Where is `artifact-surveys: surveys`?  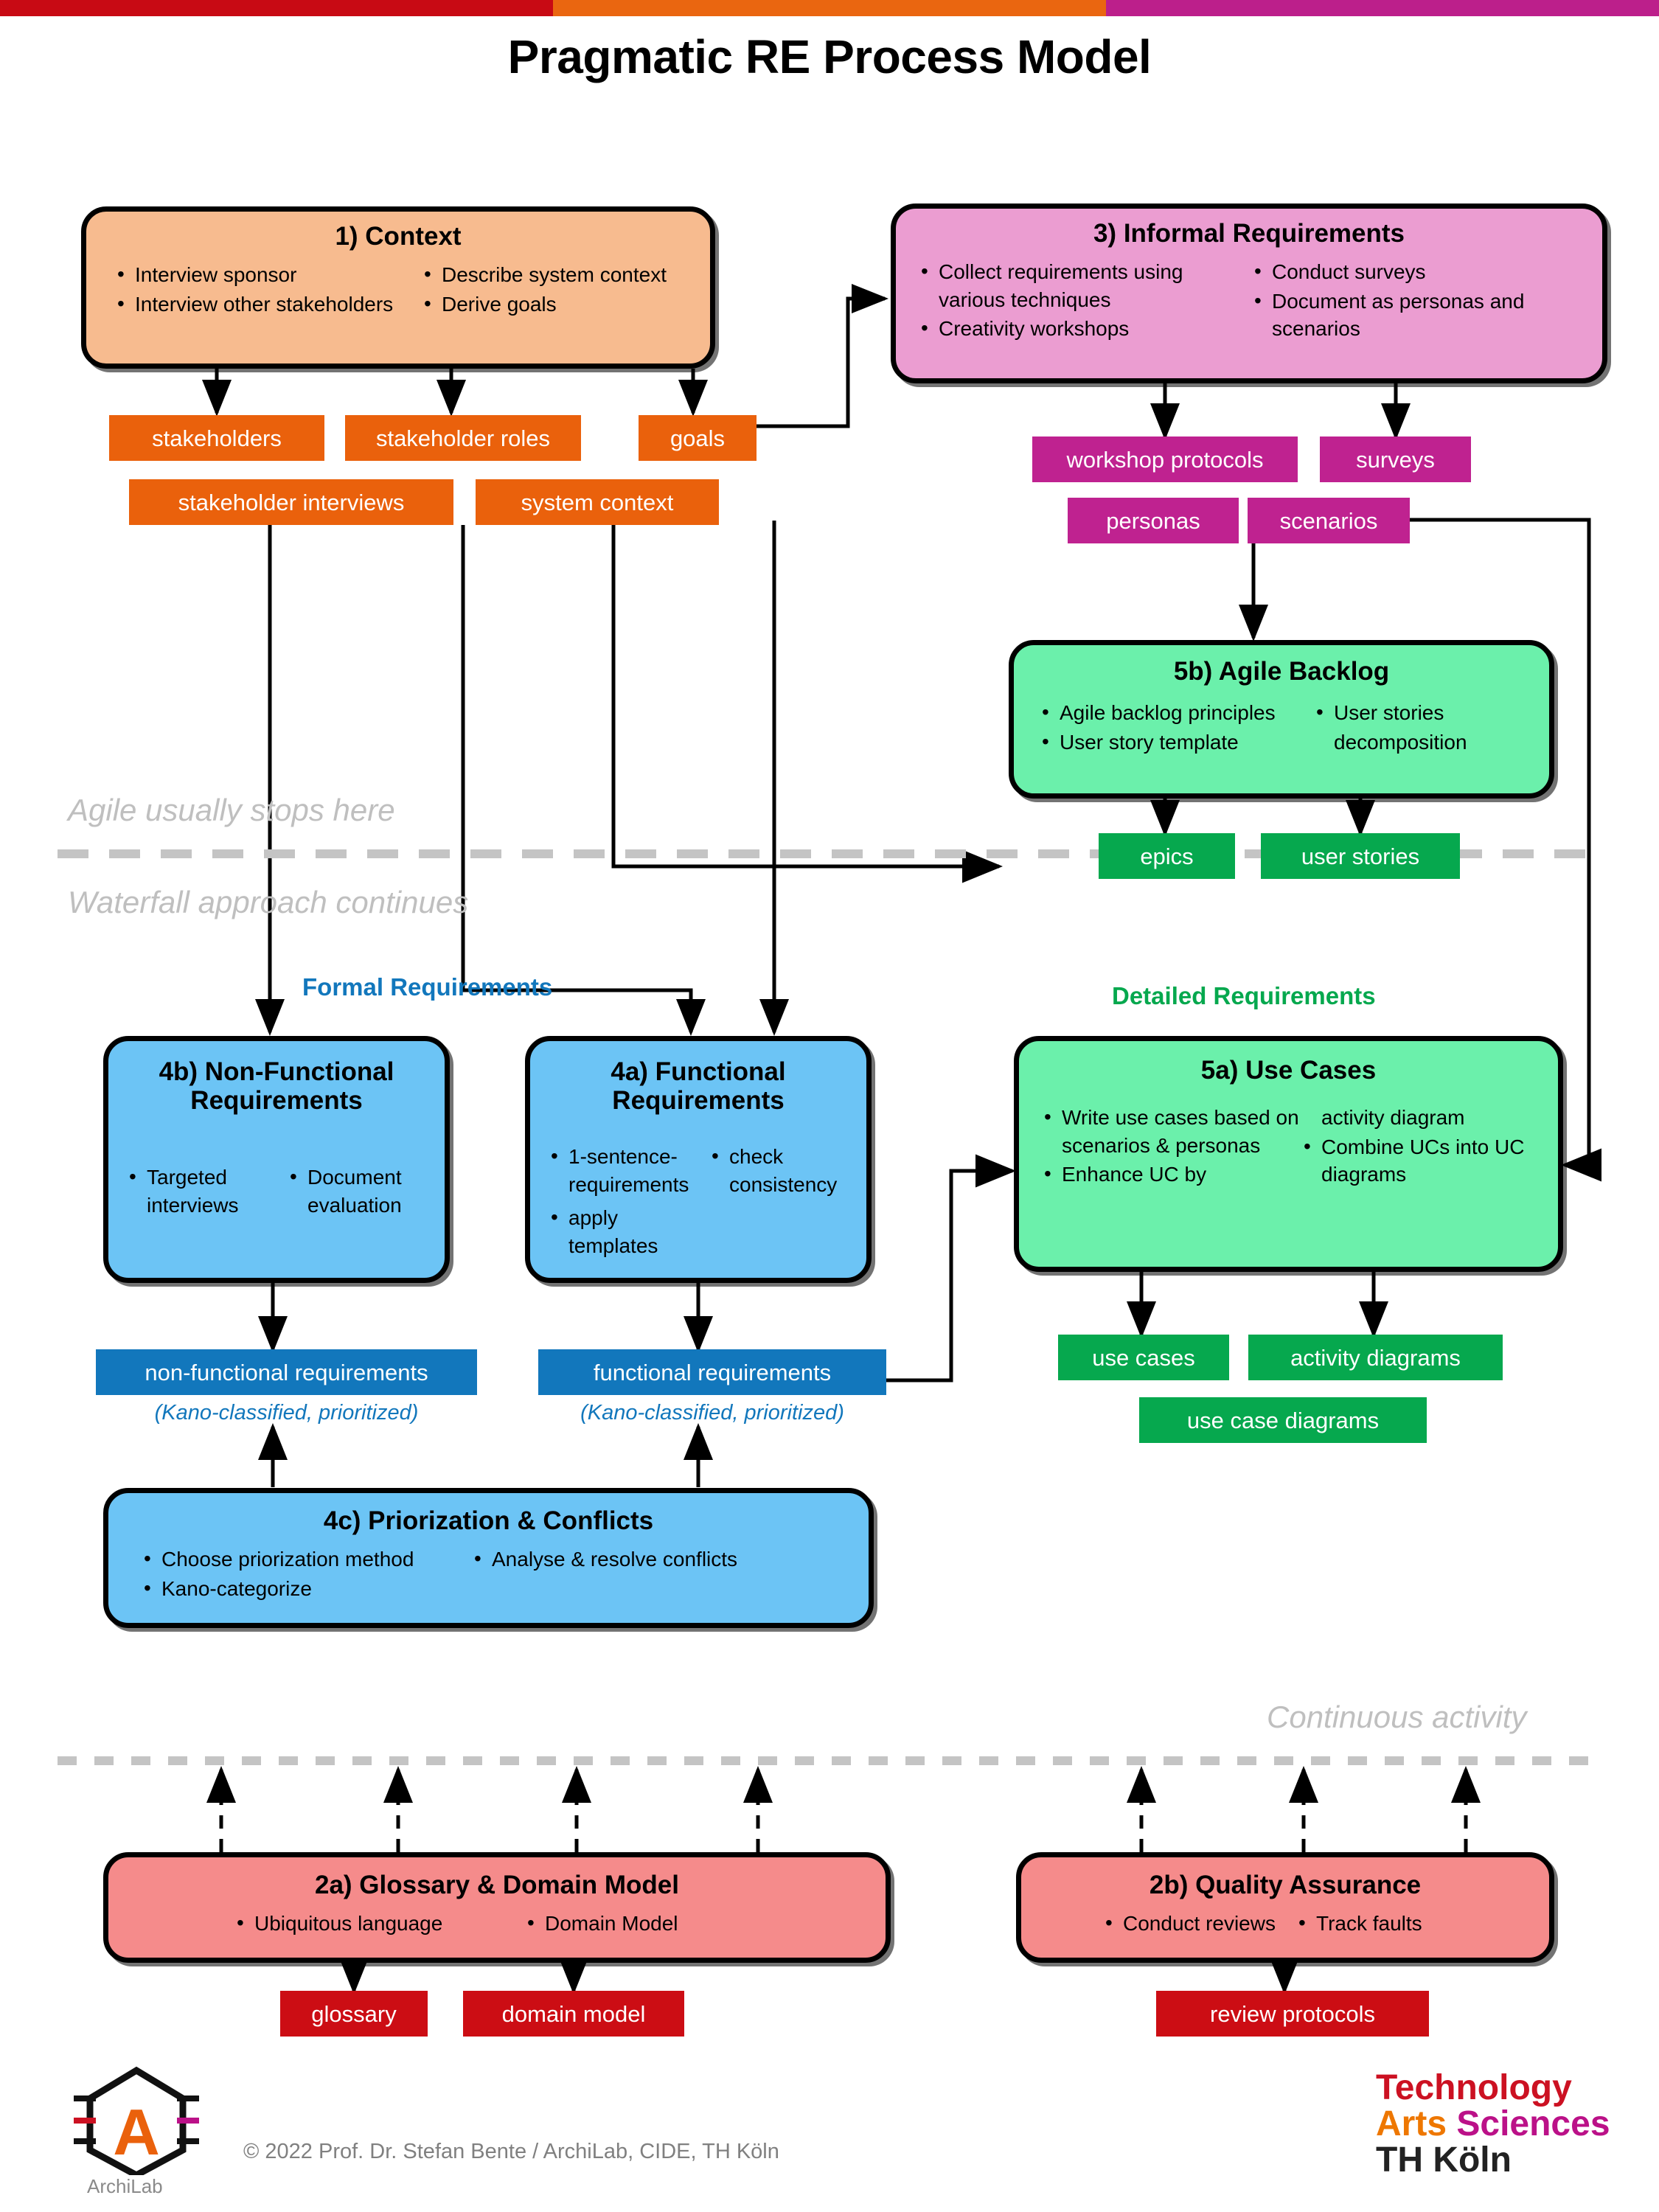 artifact-surveys: surveys is located at coordinates (1395, 459).